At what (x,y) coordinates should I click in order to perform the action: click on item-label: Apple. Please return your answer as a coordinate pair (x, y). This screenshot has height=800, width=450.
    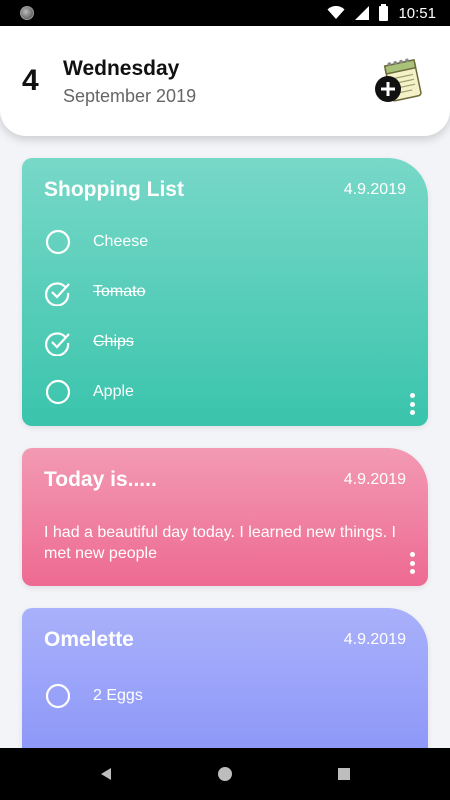
    Looking at the image, I should click on (113, 391).